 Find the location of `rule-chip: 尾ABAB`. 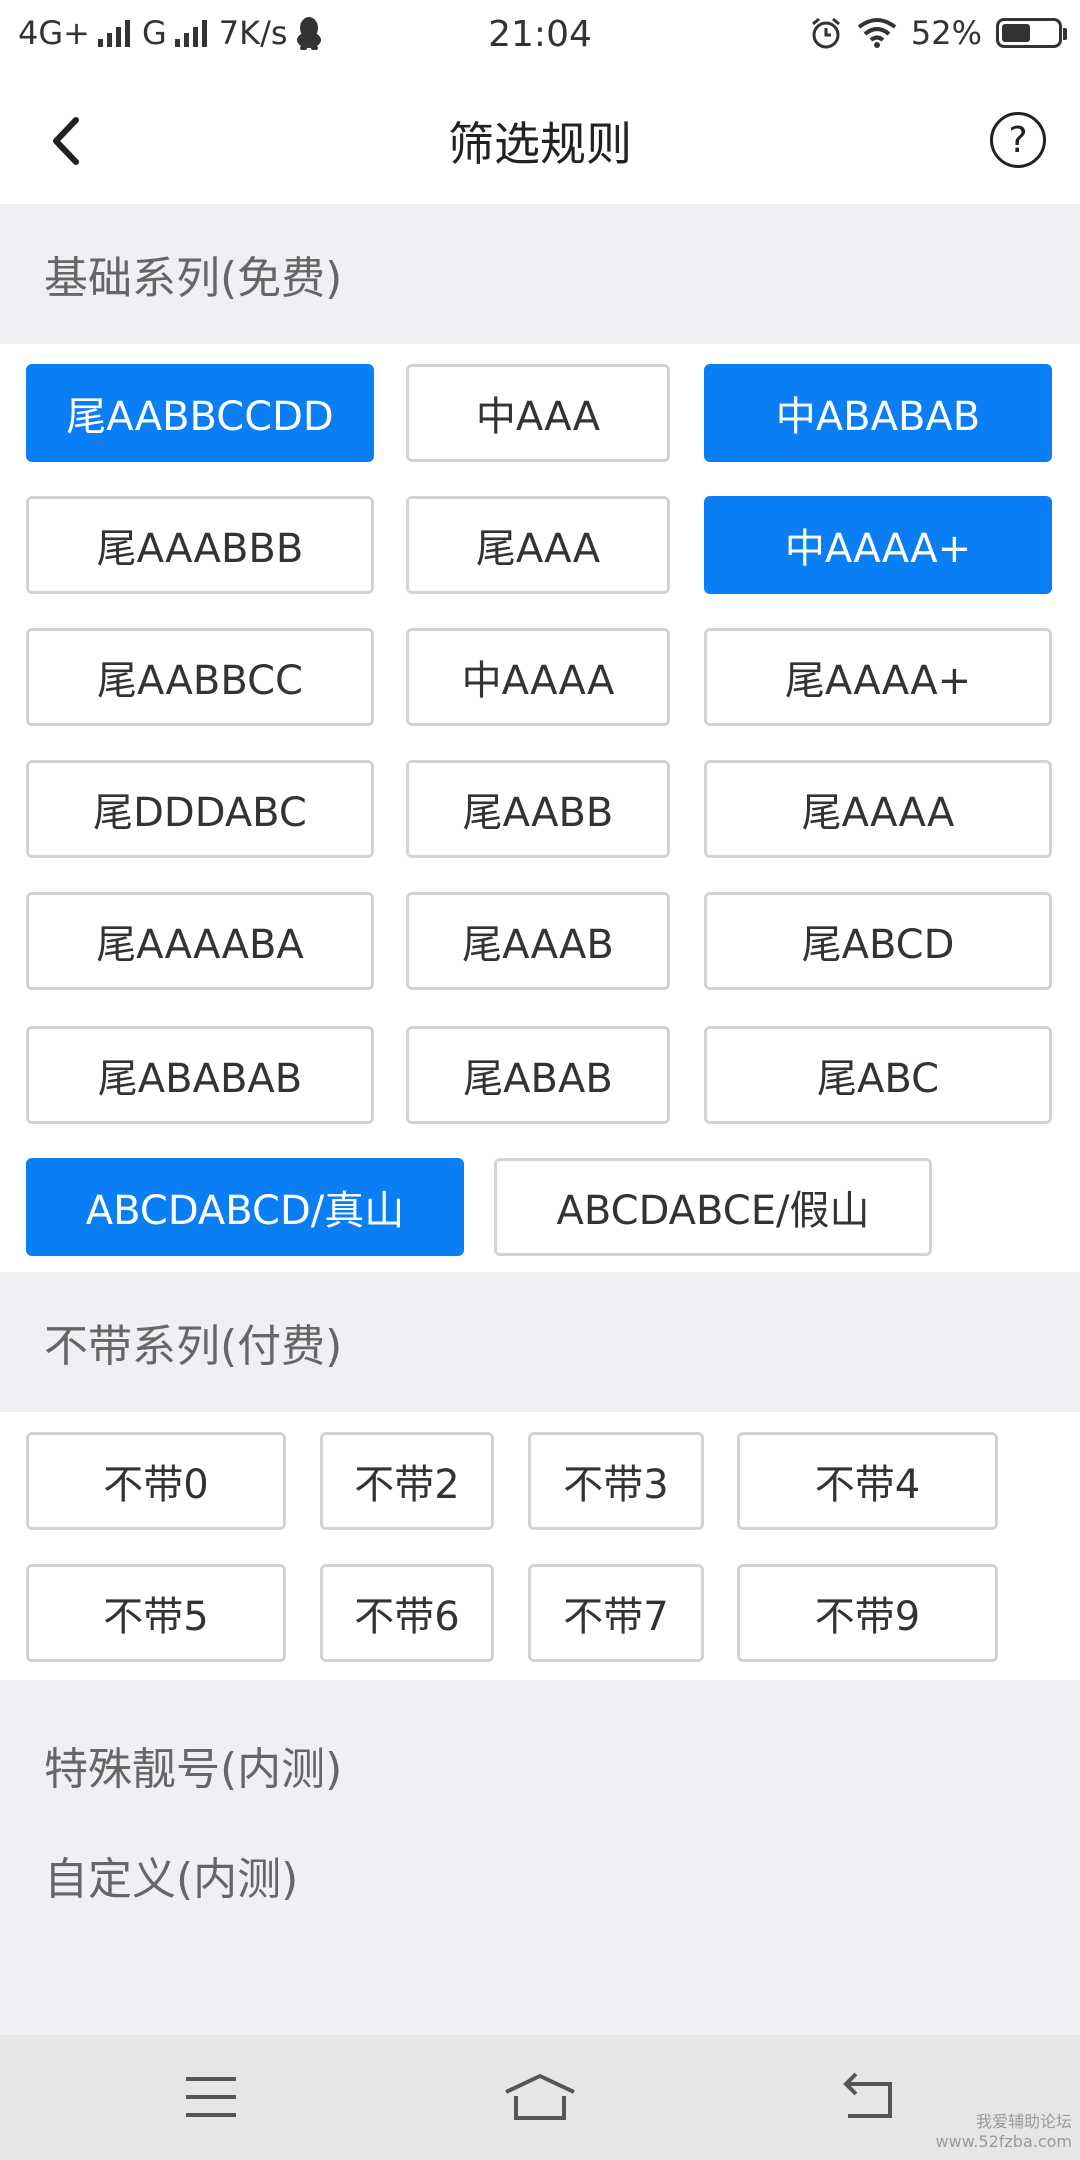

rule-chip: 尾ABAB is located at coordinates (538, 1075).